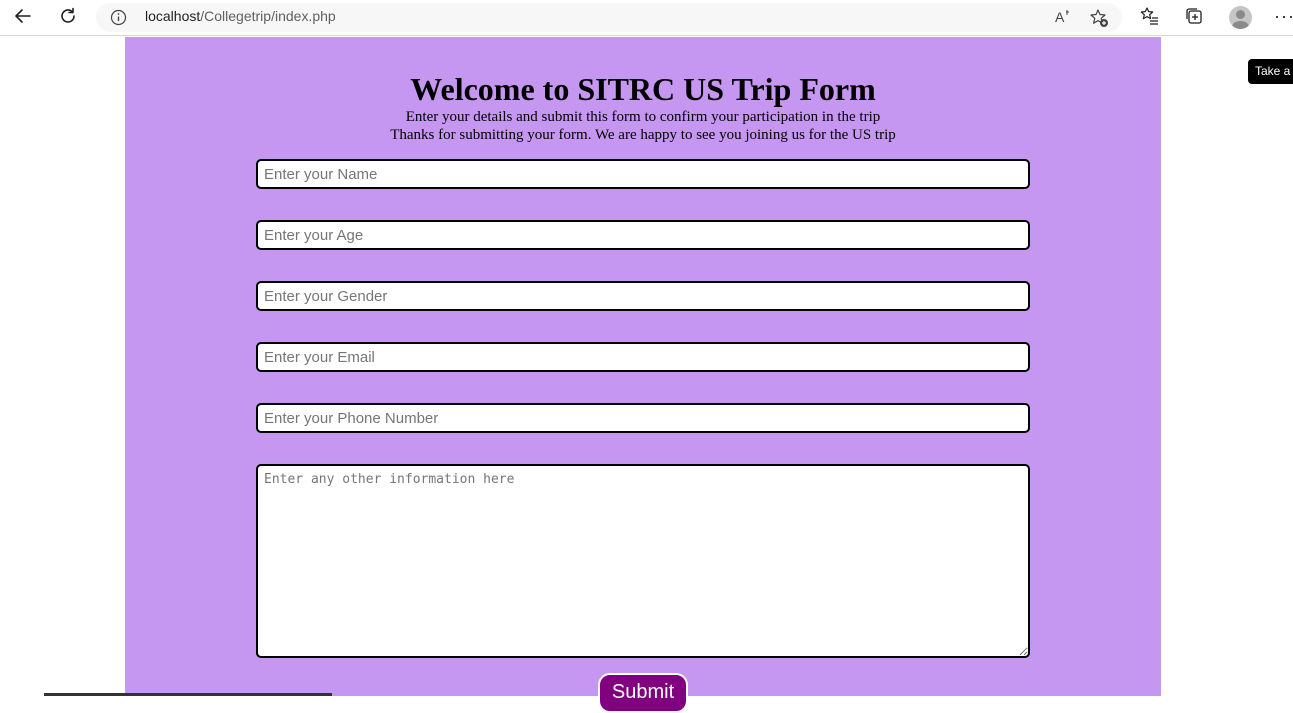  I want to click on back-button, so click(23, 18).